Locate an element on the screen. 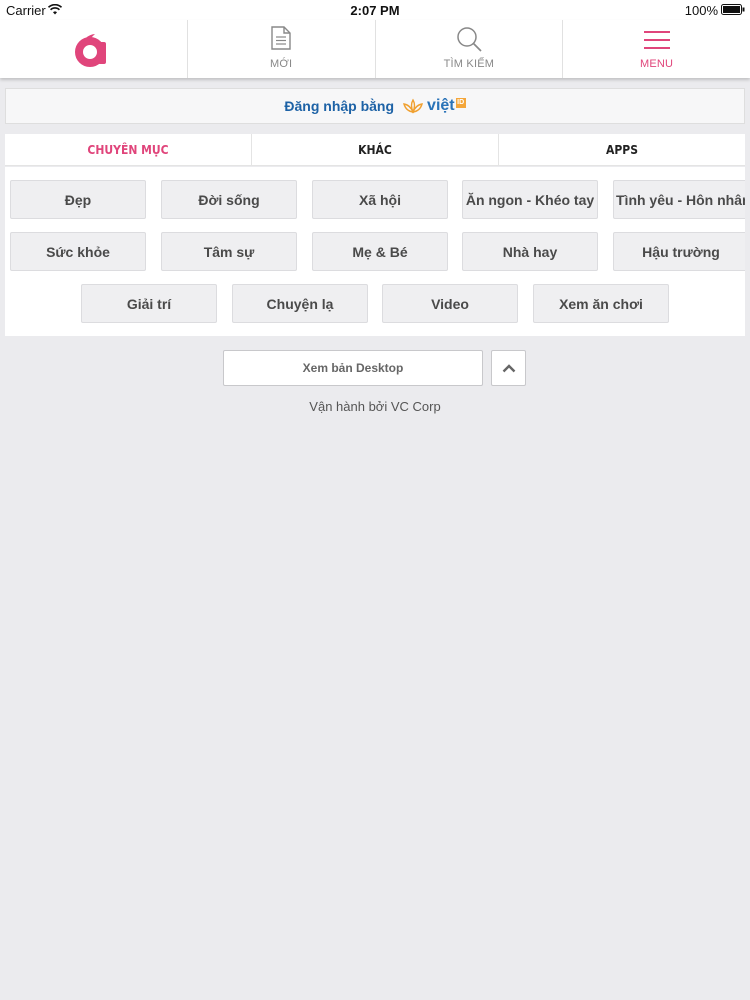 The image size is (750, 1000). category-me-be: Mẹ & Bé is located at coordinates (380, 251).